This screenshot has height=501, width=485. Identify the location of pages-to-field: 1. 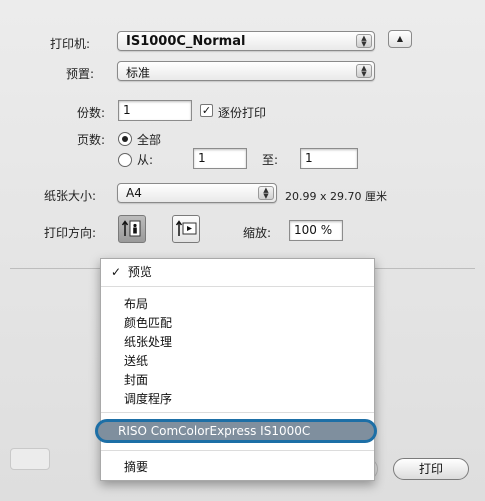
(329, 158).